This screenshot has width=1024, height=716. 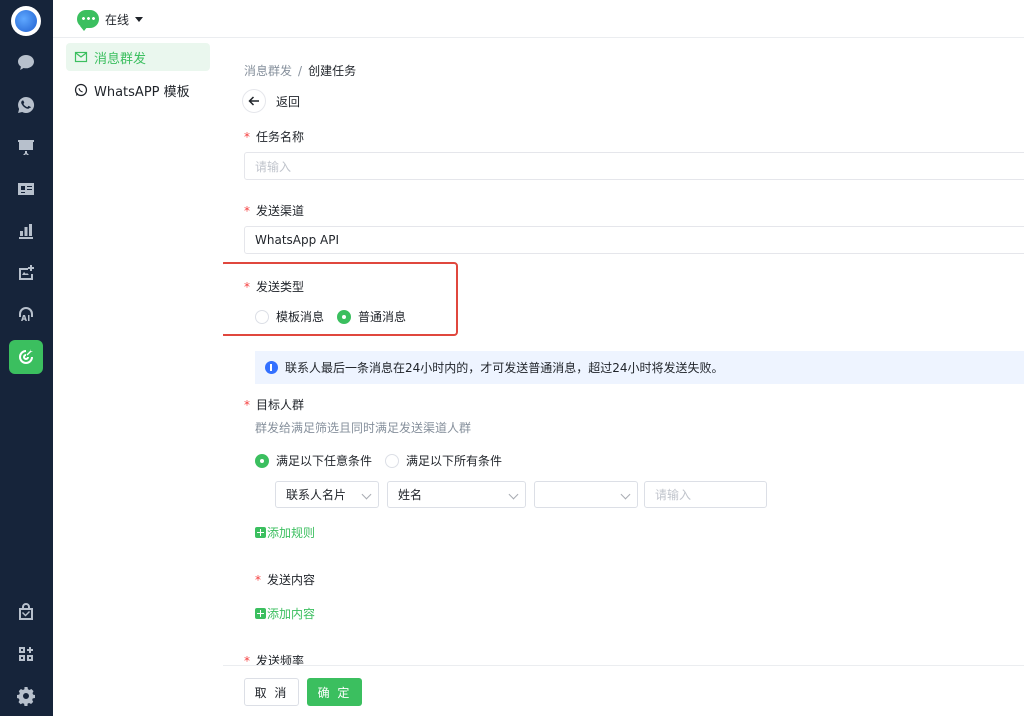 What do you see at coordinates (538, 19) in the screenshot?
I see `top-bar: 在线` at bounding box center [538, 19].